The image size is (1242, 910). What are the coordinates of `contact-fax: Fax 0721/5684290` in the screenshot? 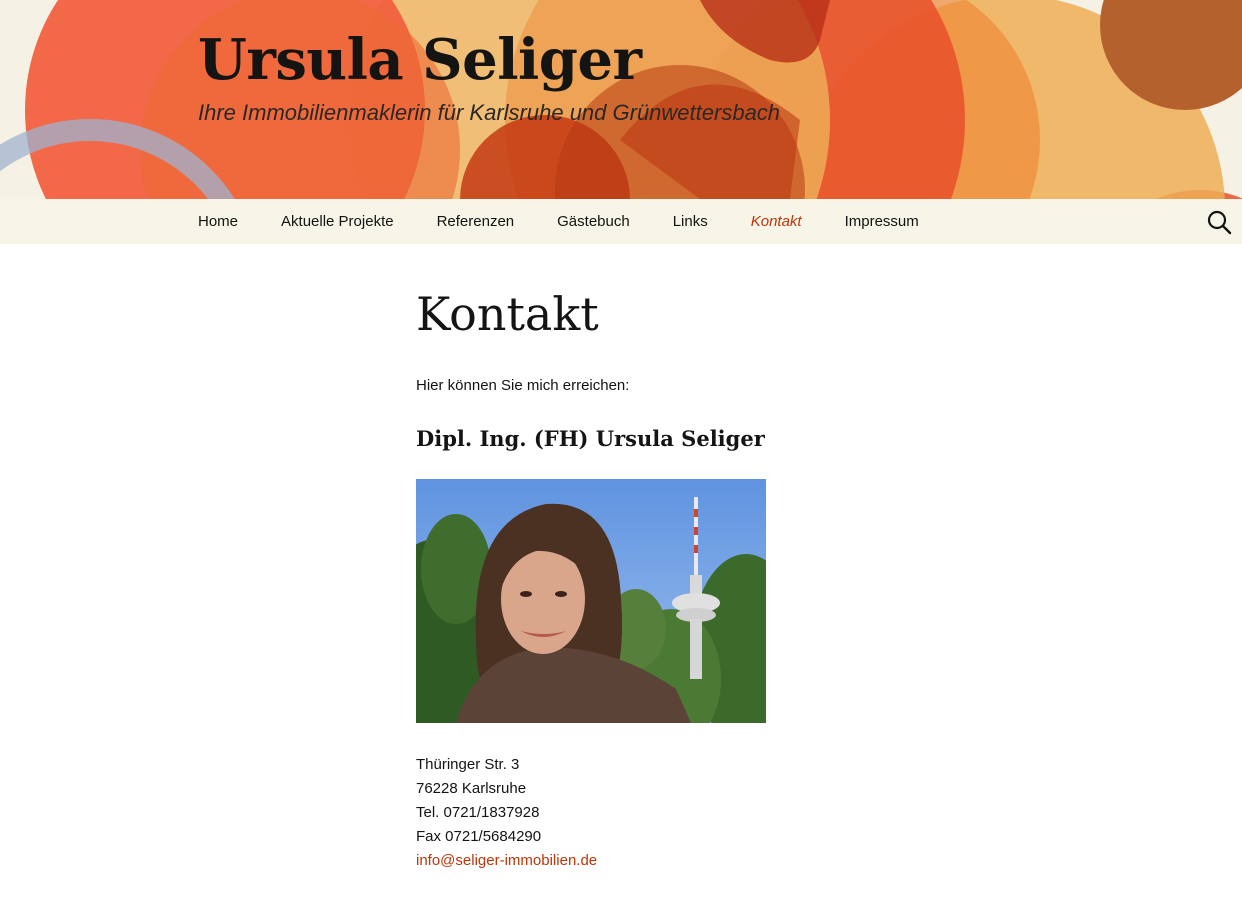 It's located at (479, 836).